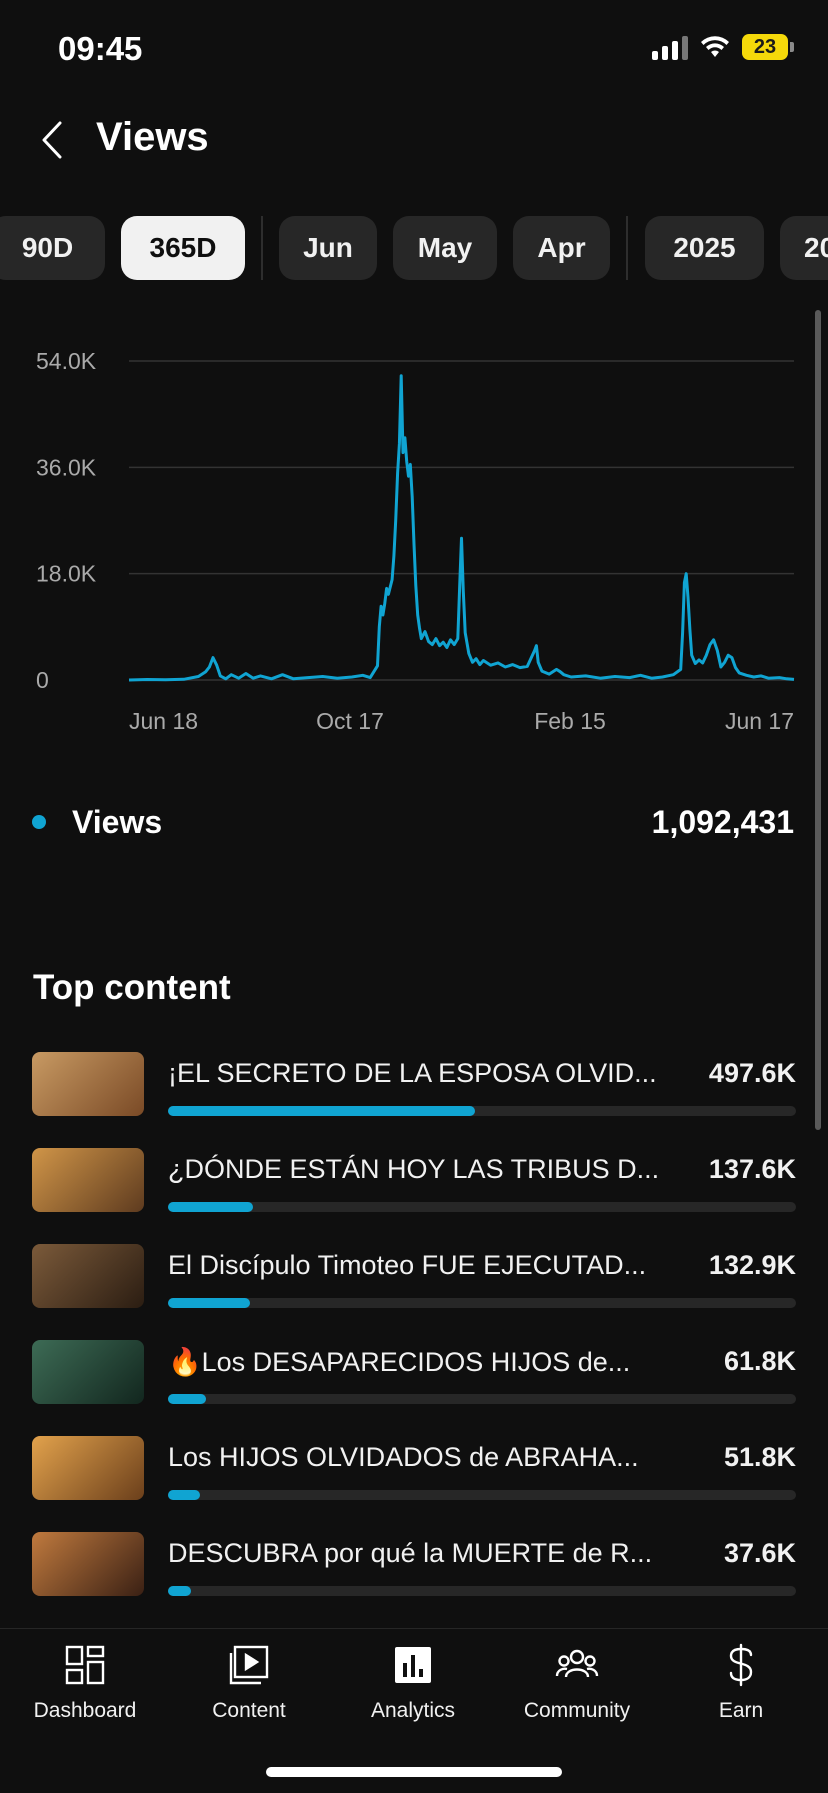 This screenshot has height=1793, width=828. What do you see at coordinates (759, 1457) in the screenshot?
I see `video-views: 51.8K` at bounding box center [759, 1457].